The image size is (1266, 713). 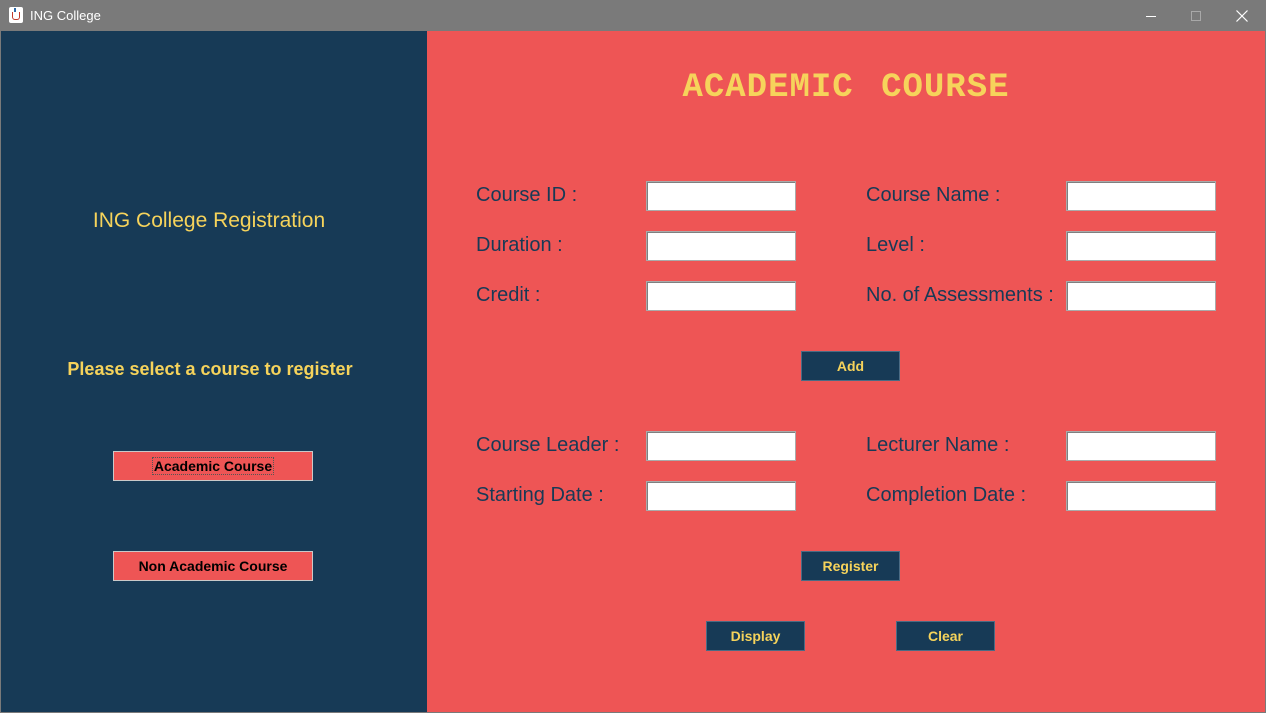 I want to click on level-field, so click(x=1141, y=246).